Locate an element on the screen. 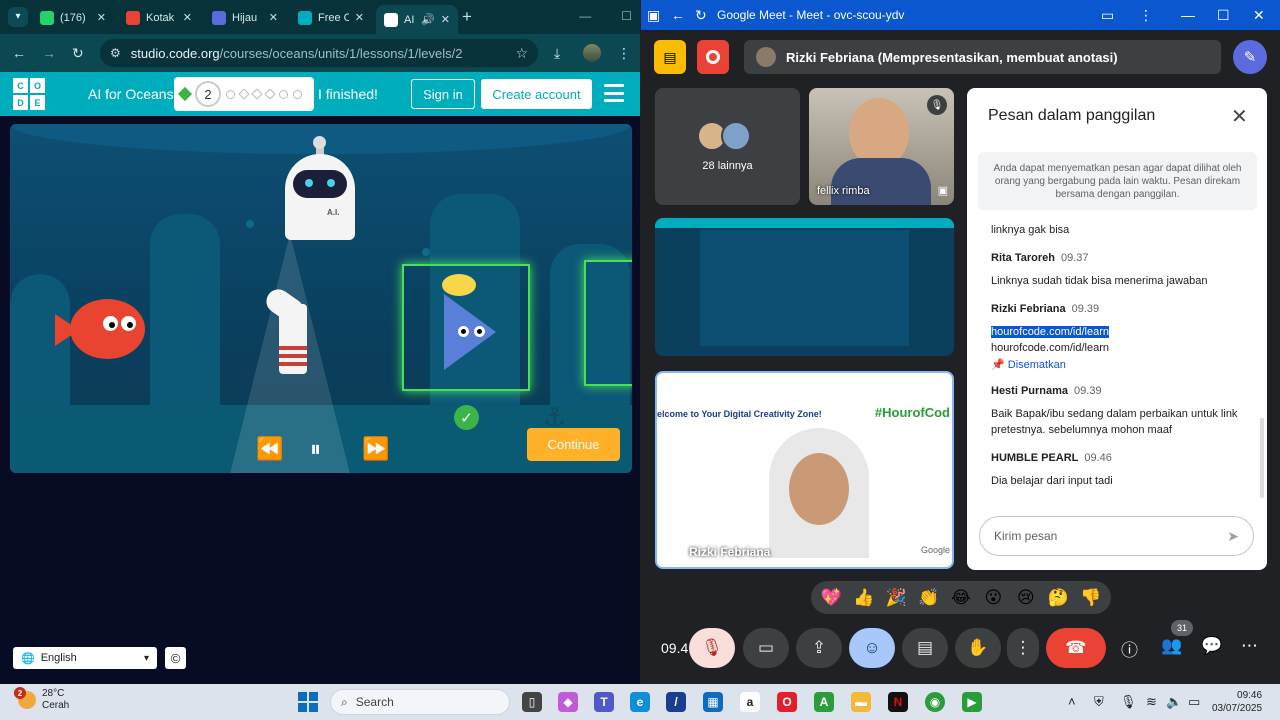 The image size is (1280, 720). edge-icon: e is located at coordinates (640, 702).